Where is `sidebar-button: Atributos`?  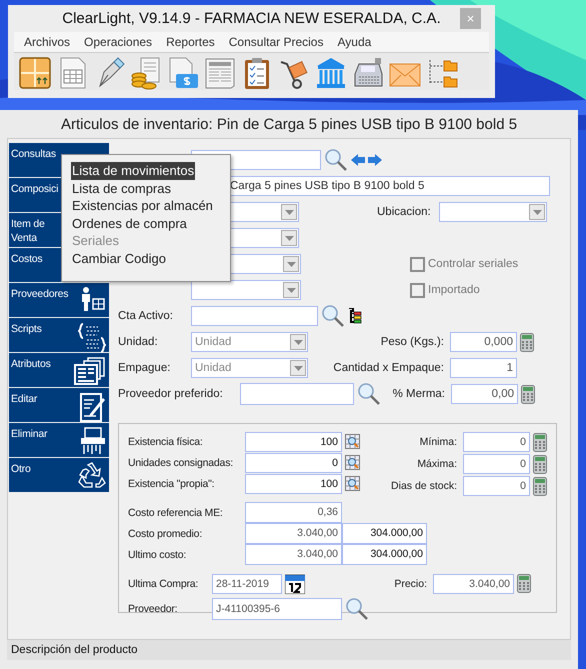
sidebar-button: Atributos is located at coordinates (59, 370).